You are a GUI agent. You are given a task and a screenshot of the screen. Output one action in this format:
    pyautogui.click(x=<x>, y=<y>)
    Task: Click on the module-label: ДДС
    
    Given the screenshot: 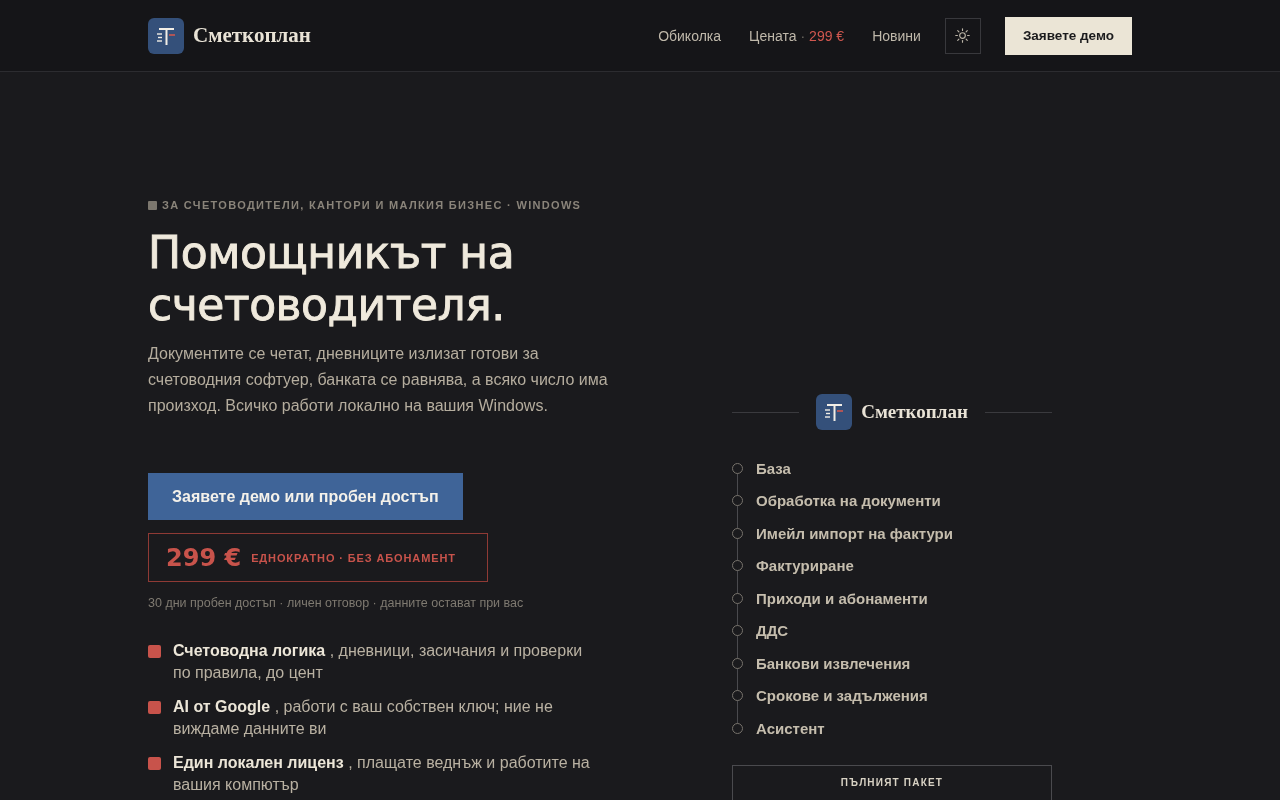 What is the action you would take?
    pyautogui.click(x=772, y=631)
    